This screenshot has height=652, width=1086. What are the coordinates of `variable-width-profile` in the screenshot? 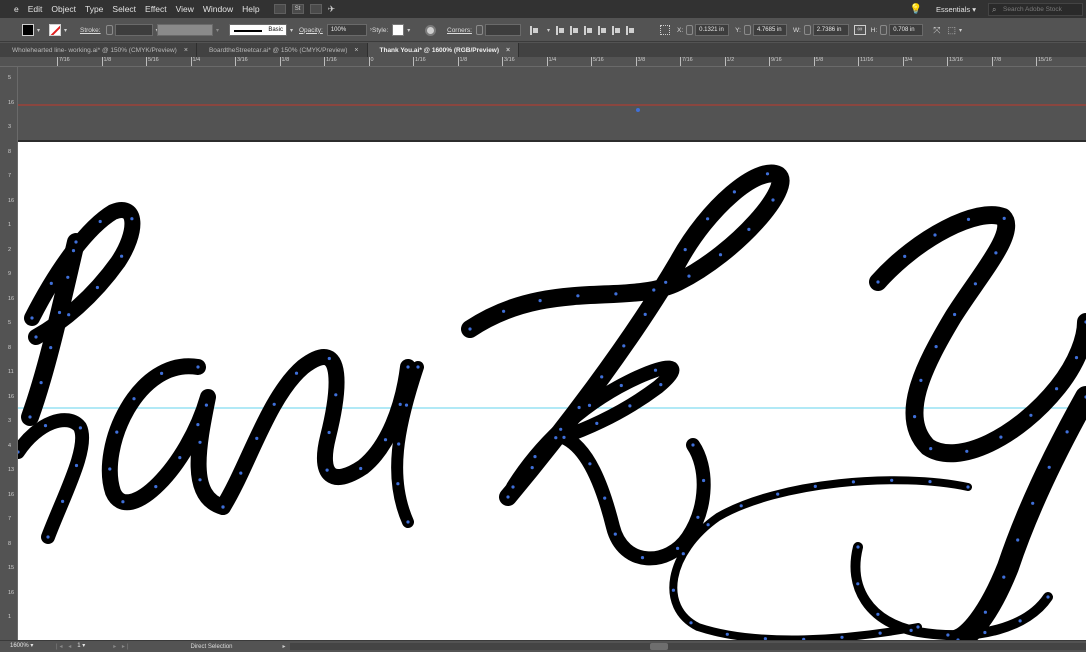 It's located at (185, 30).